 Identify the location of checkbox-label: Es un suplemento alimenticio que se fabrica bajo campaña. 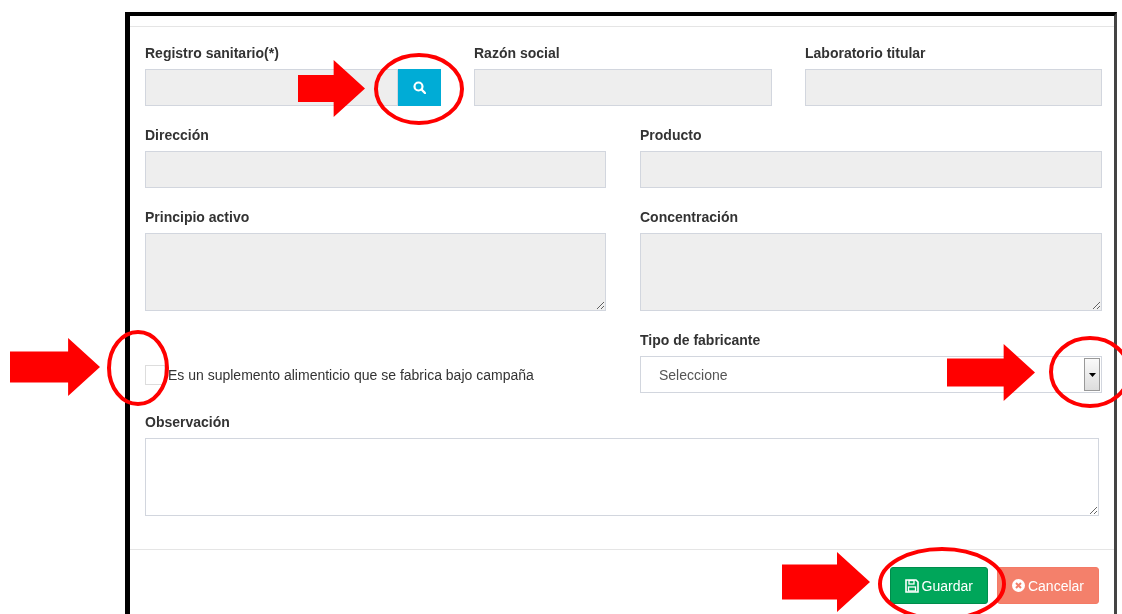
(351, 374).